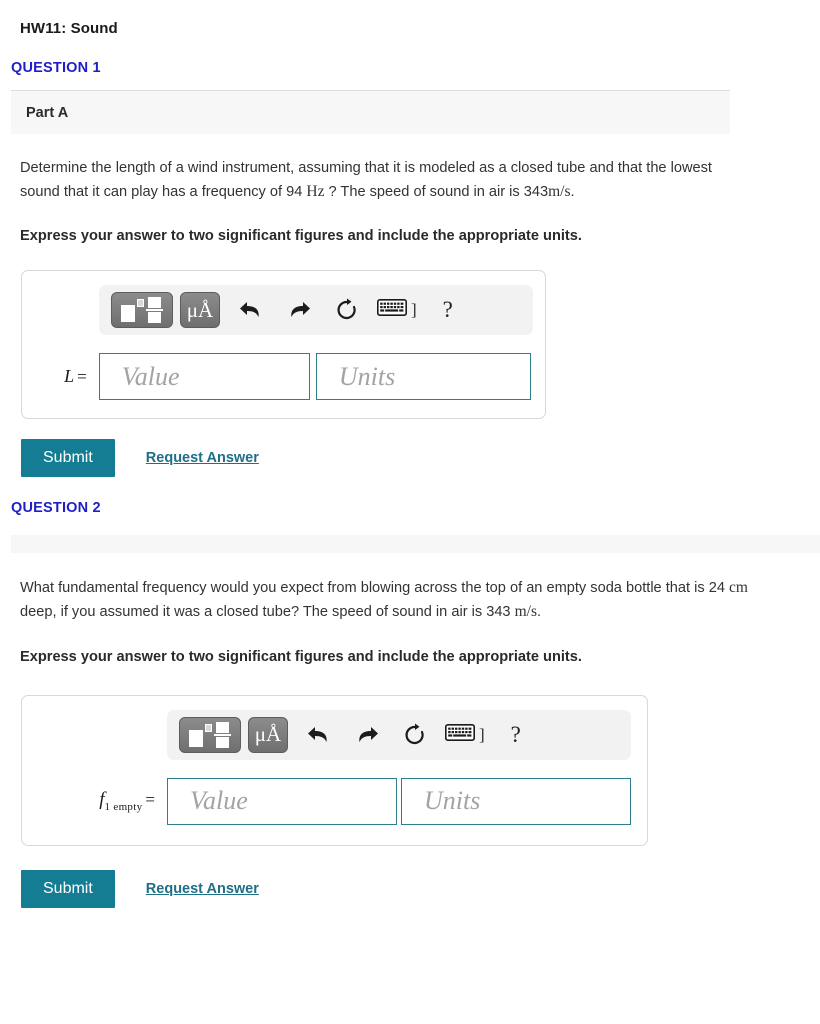 The image size is (820, 1024). Describe the element at coordinates (415, 544) in the screenshot. I see `question-2-header-bar` at that location.